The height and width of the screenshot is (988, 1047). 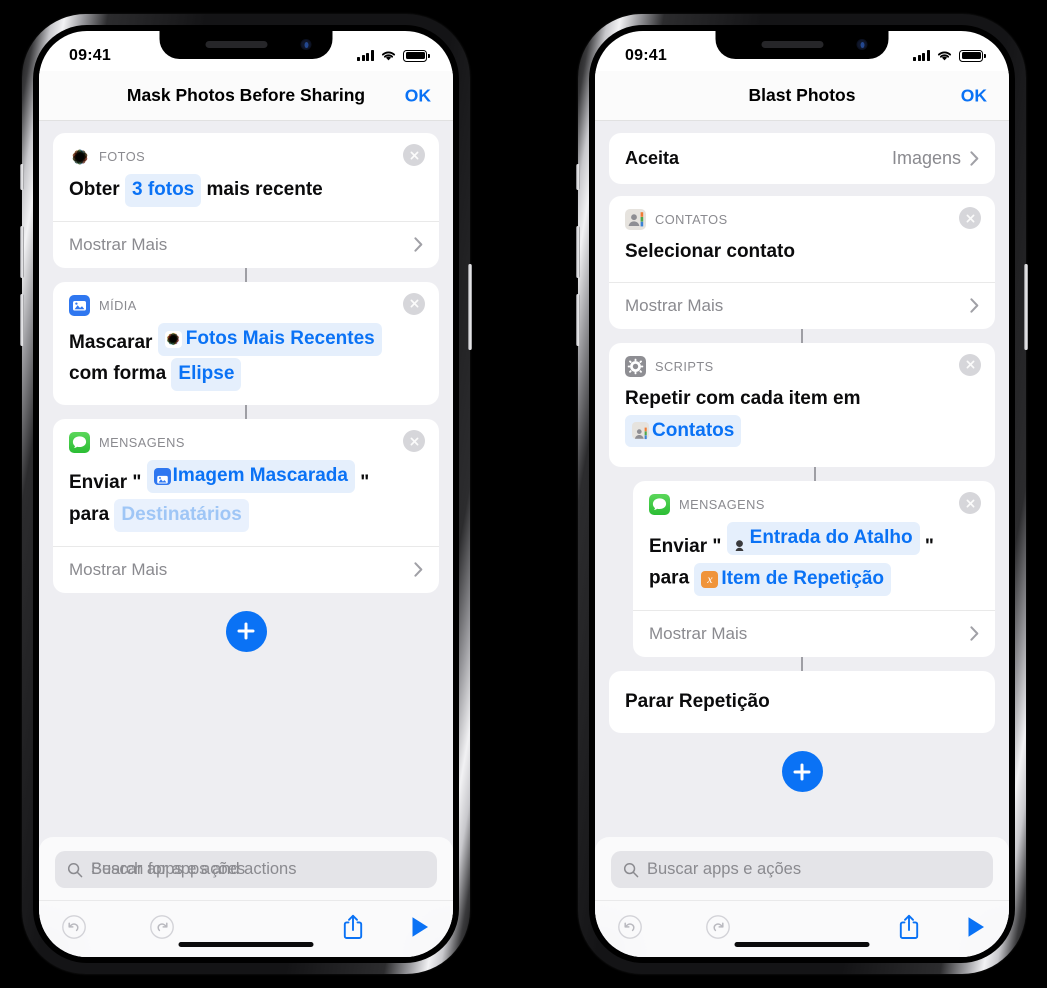 What do you see at coordinates (743, 398) in the screenshot?
I see `action-text-pre: Repetir com cada item em` at bounding box center [743, 398].